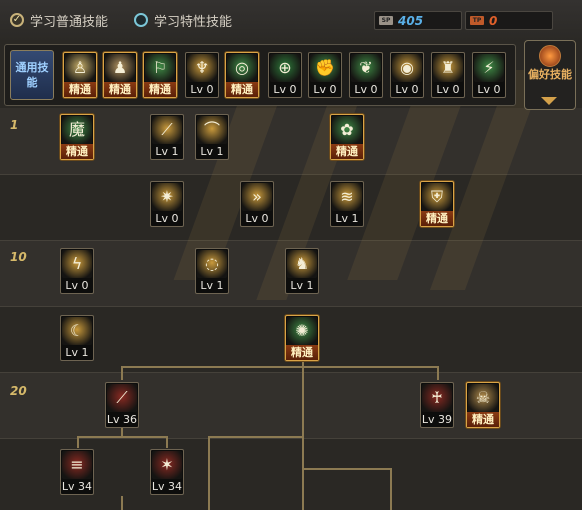  I want to click on wings-icon-glyph: ♆, so click(202, 67).